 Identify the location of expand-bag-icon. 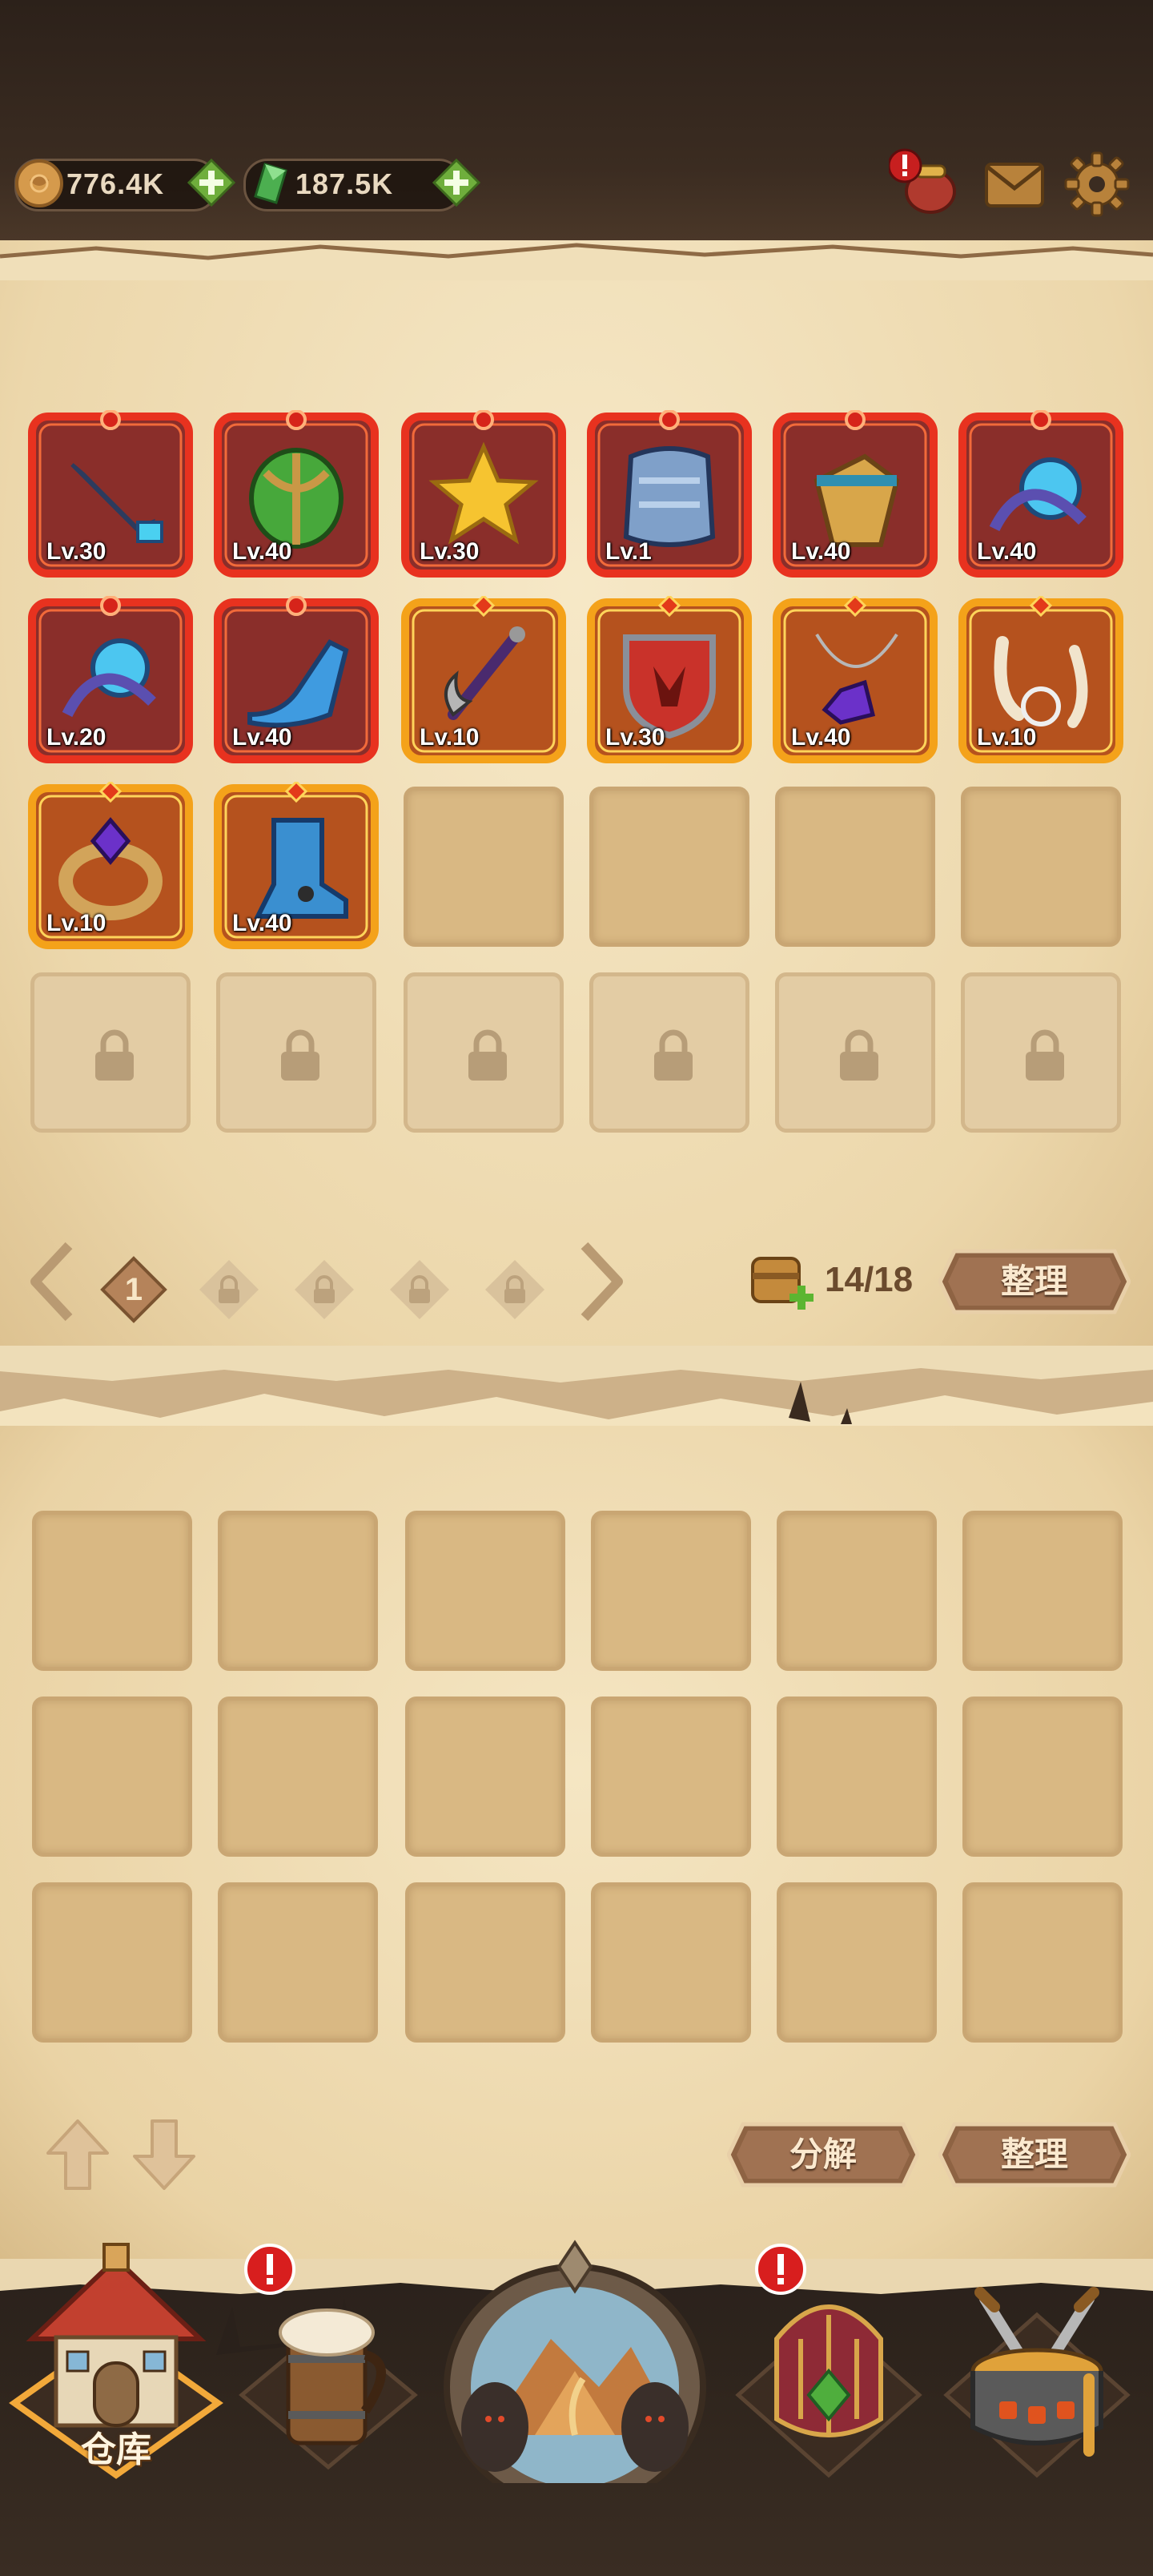
(781, 1282).